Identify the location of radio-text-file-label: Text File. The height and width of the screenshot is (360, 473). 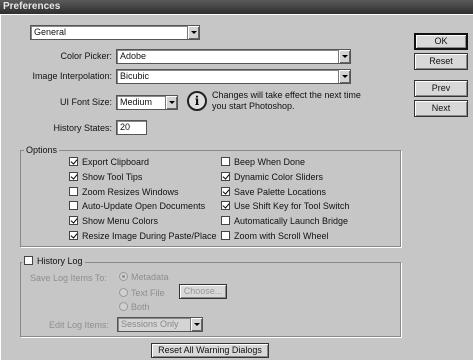
(148, 293).